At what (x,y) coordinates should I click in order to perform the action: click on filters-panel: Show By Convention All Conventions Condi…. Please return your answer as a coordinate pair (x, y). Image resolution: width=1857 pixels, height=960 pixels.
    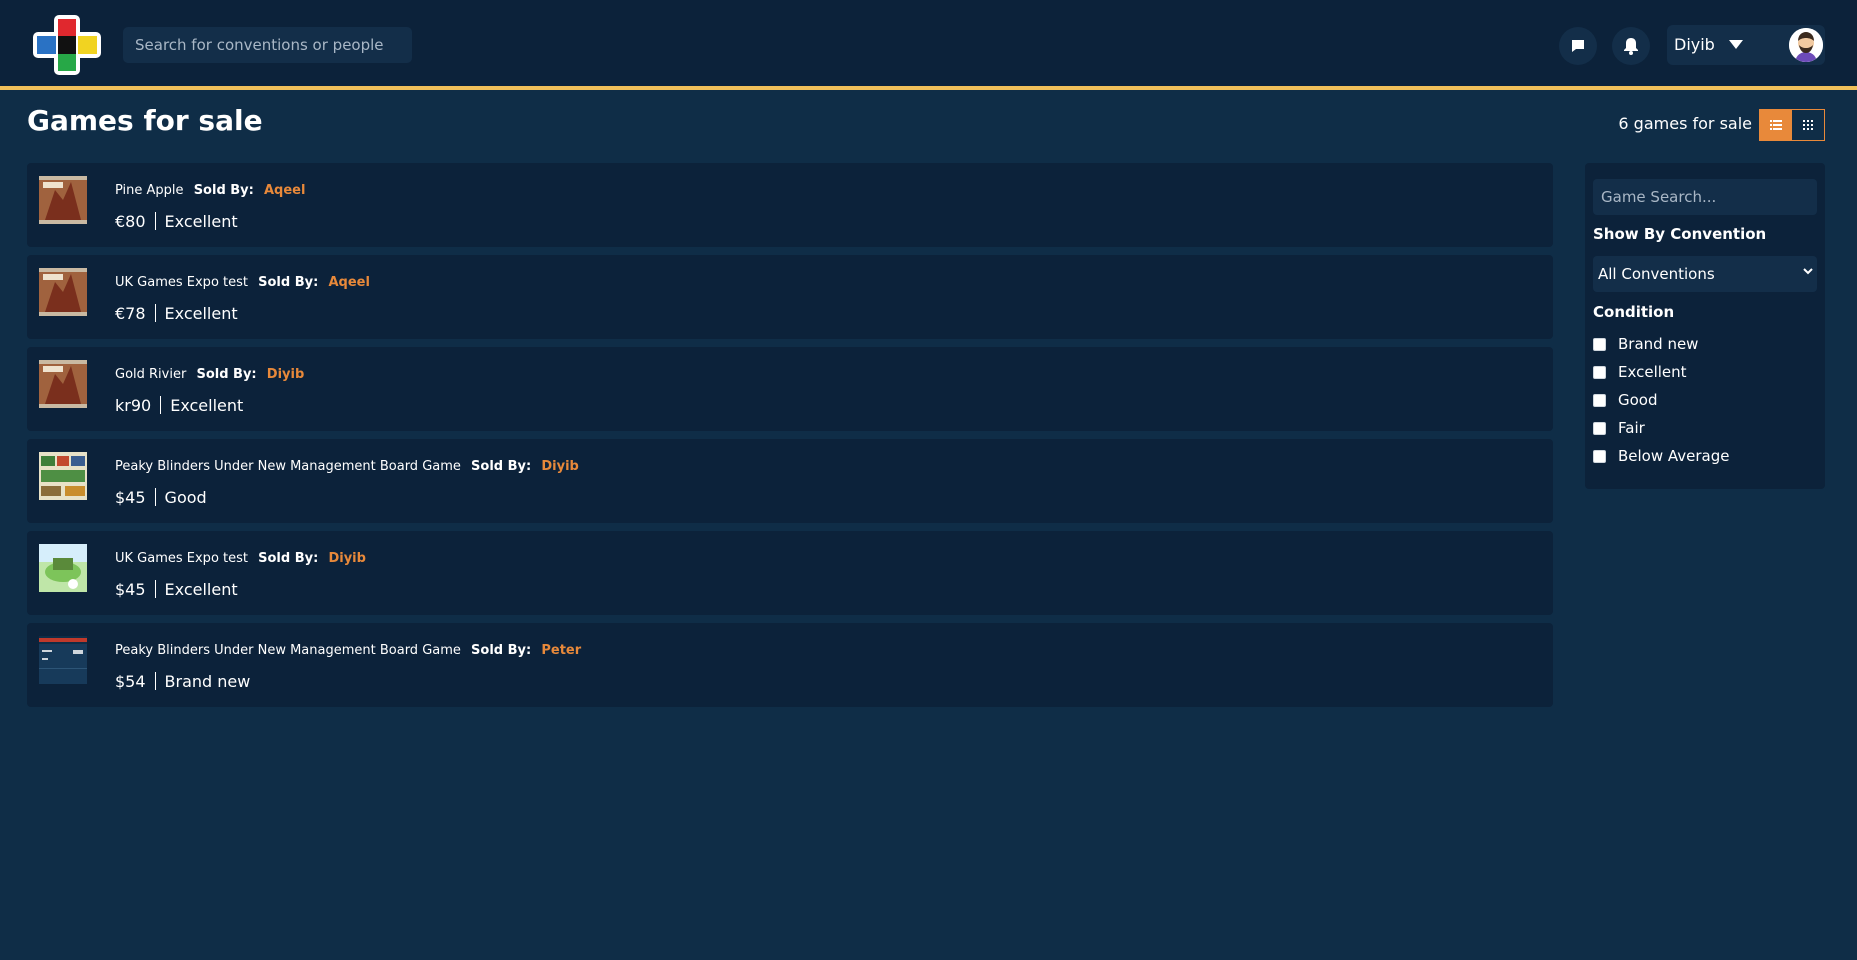
    Looking at the image, I should click on (1705, 326).